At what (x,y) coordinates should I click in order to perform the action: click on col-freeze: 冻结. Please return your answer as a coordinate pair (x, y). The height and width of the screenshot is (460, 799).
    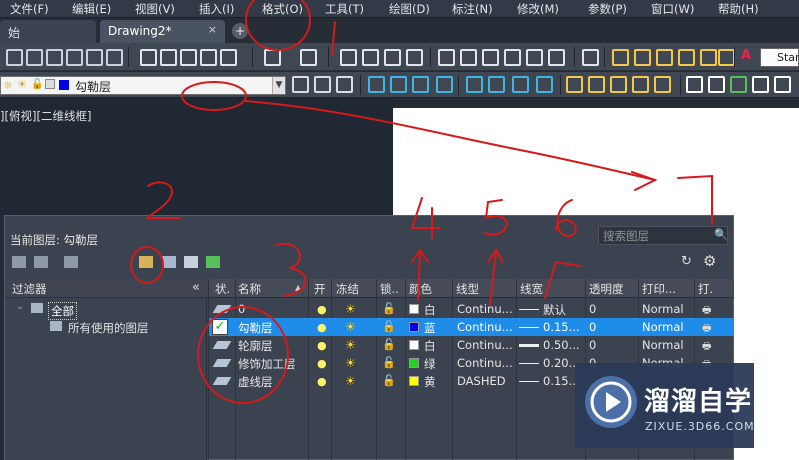
    Looking at the image, I should click on (347, 289).